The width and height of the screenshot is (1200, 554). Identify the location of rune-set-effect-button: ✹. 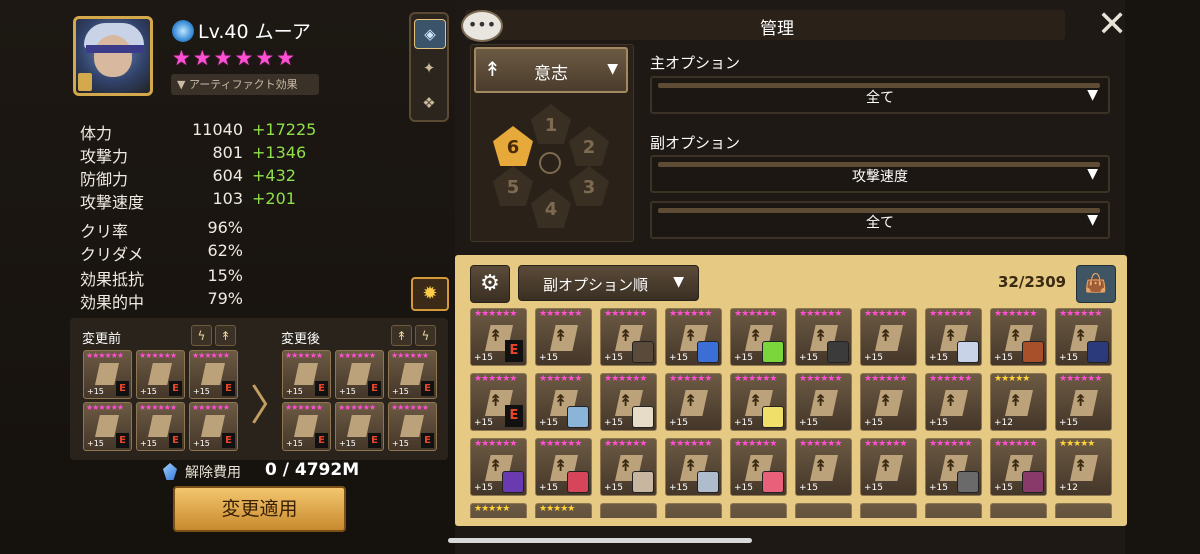
(430, 294).